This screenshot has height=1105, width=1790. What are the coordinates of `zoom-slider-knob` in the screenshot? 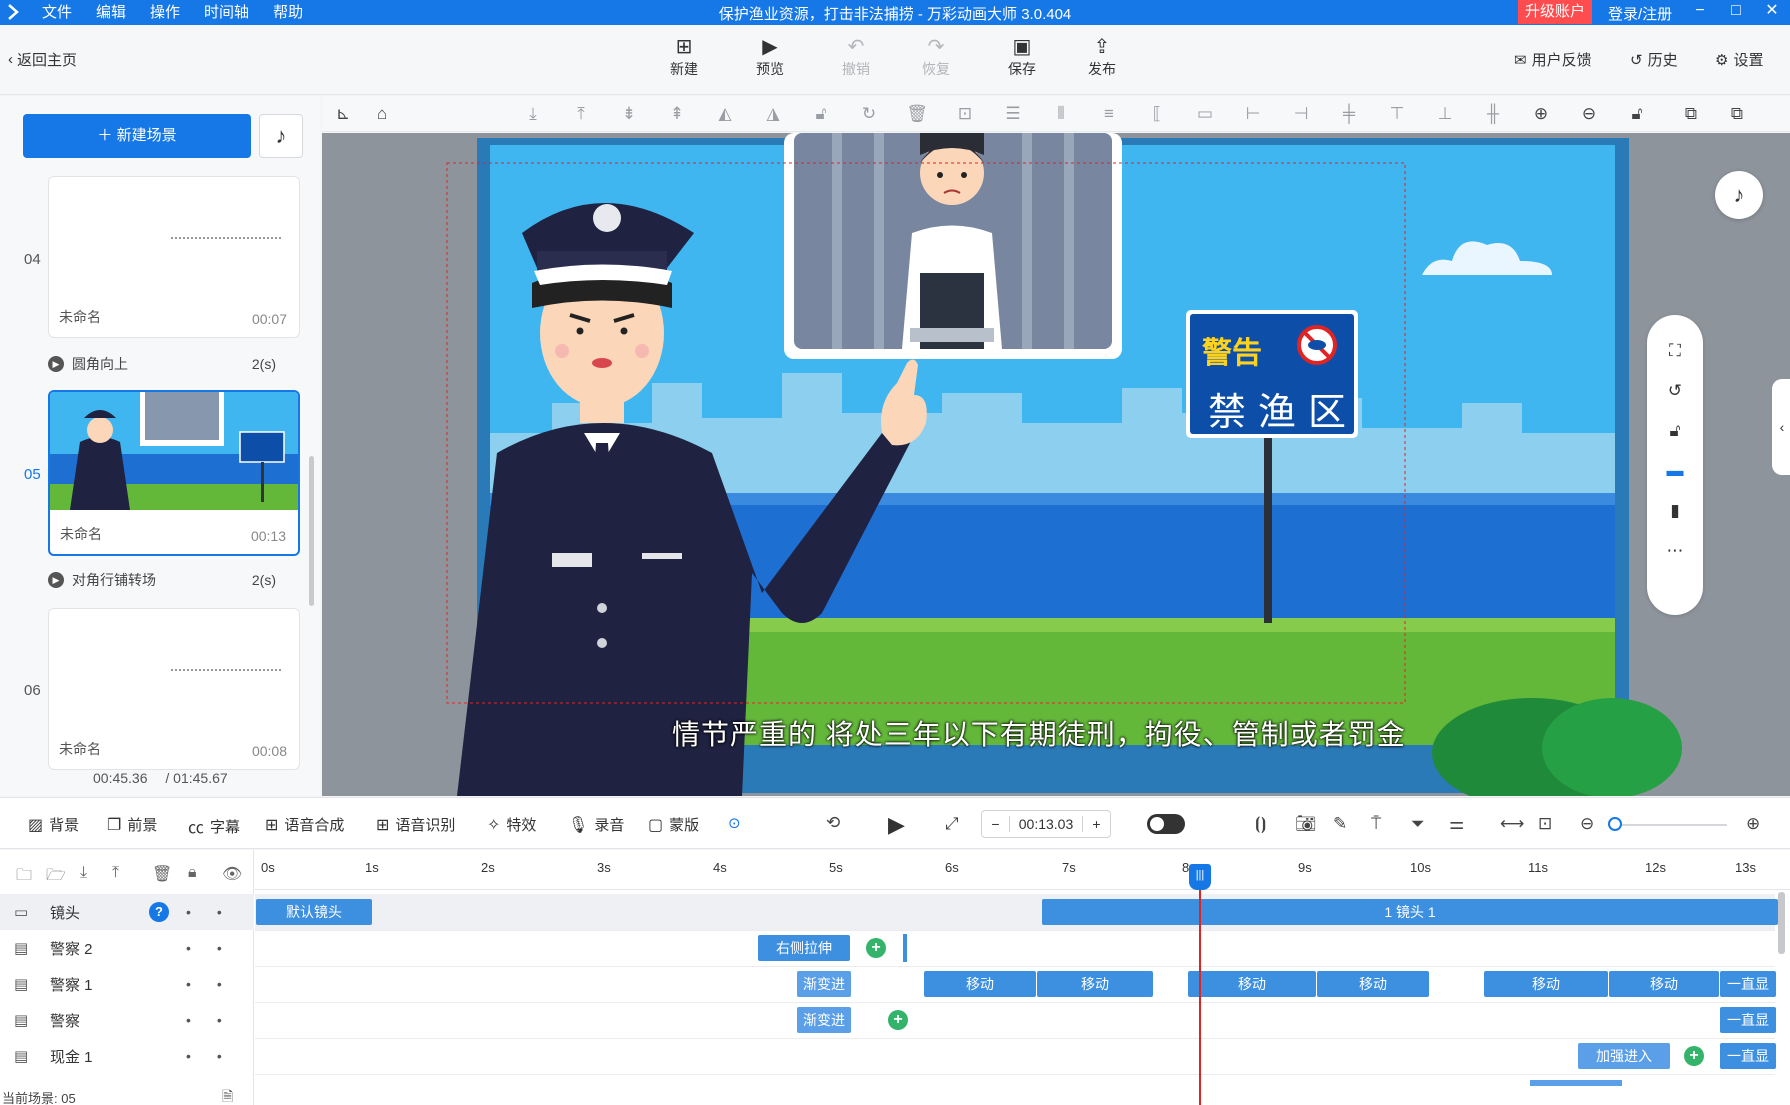 It's located at (1615, 824).